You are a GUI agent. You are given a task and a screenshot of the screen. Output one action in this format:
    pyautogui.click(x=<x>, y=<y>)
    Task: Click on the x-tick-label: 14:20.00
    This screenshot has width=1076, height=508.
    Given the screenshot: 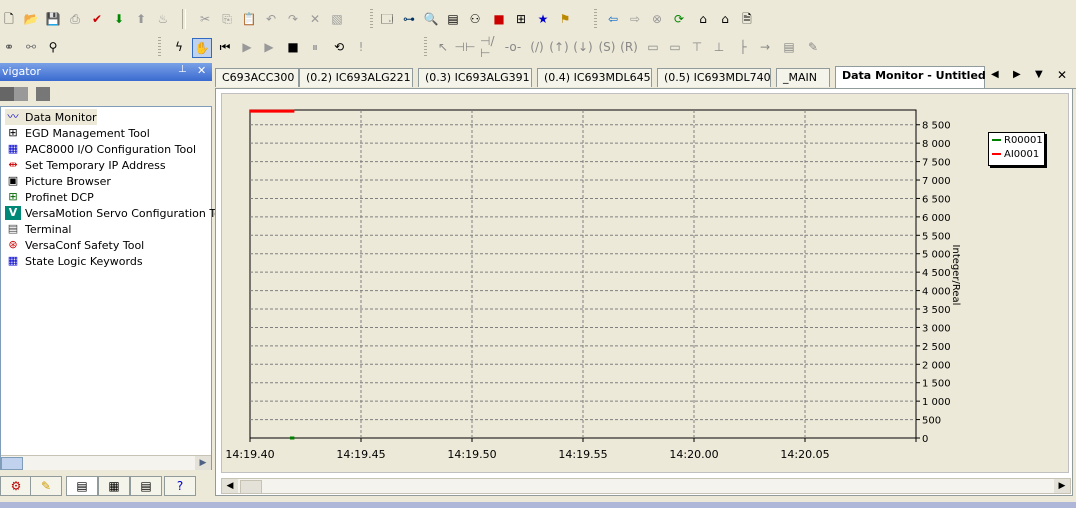 What is the action you would take?
    pyautogui.click(x=693, y=454)
    